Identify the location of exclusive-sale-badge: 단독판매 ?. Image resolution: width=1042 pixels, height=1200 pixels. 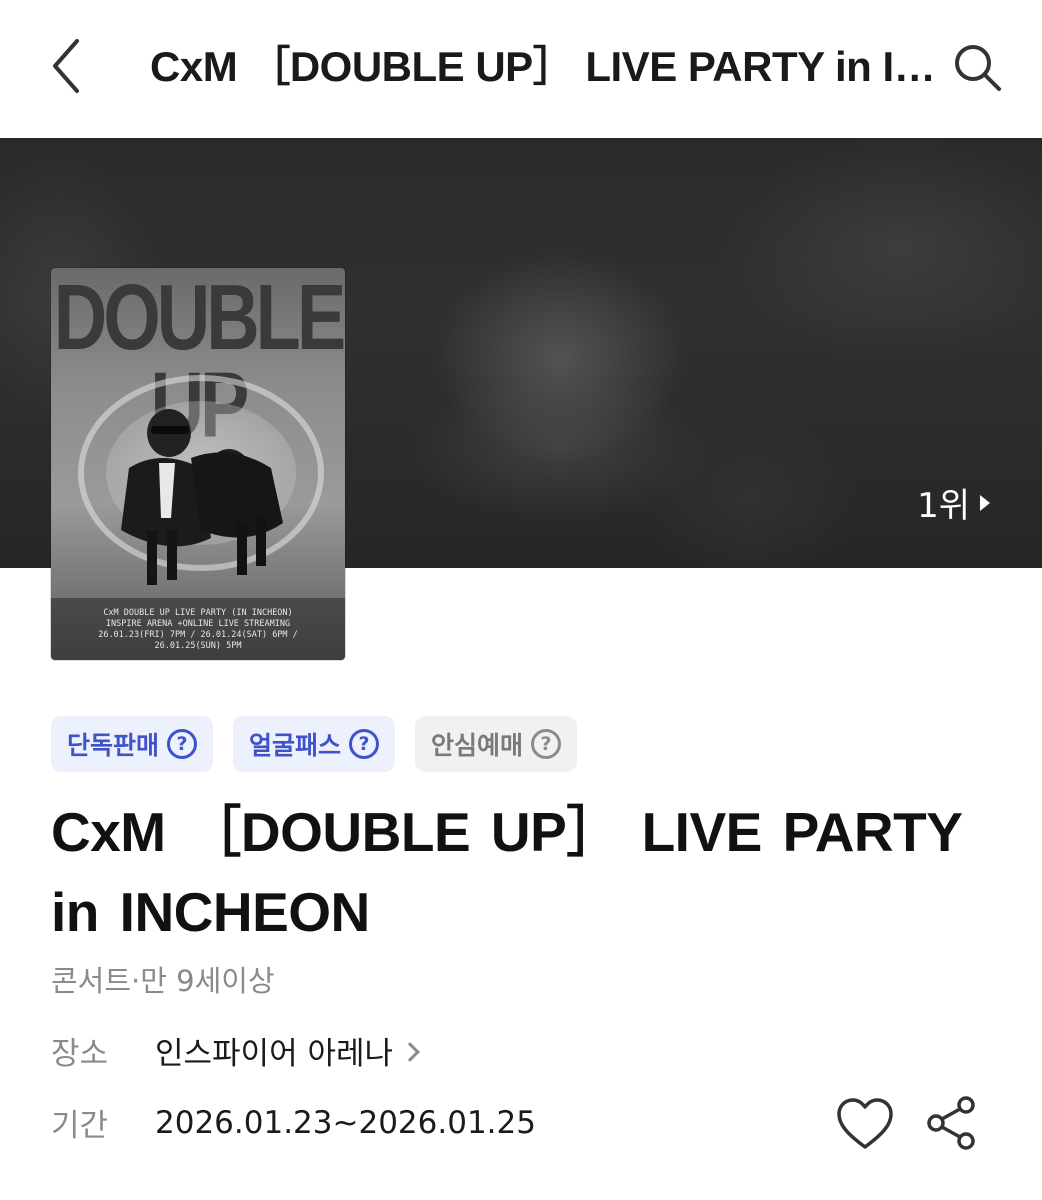
(132, 744).